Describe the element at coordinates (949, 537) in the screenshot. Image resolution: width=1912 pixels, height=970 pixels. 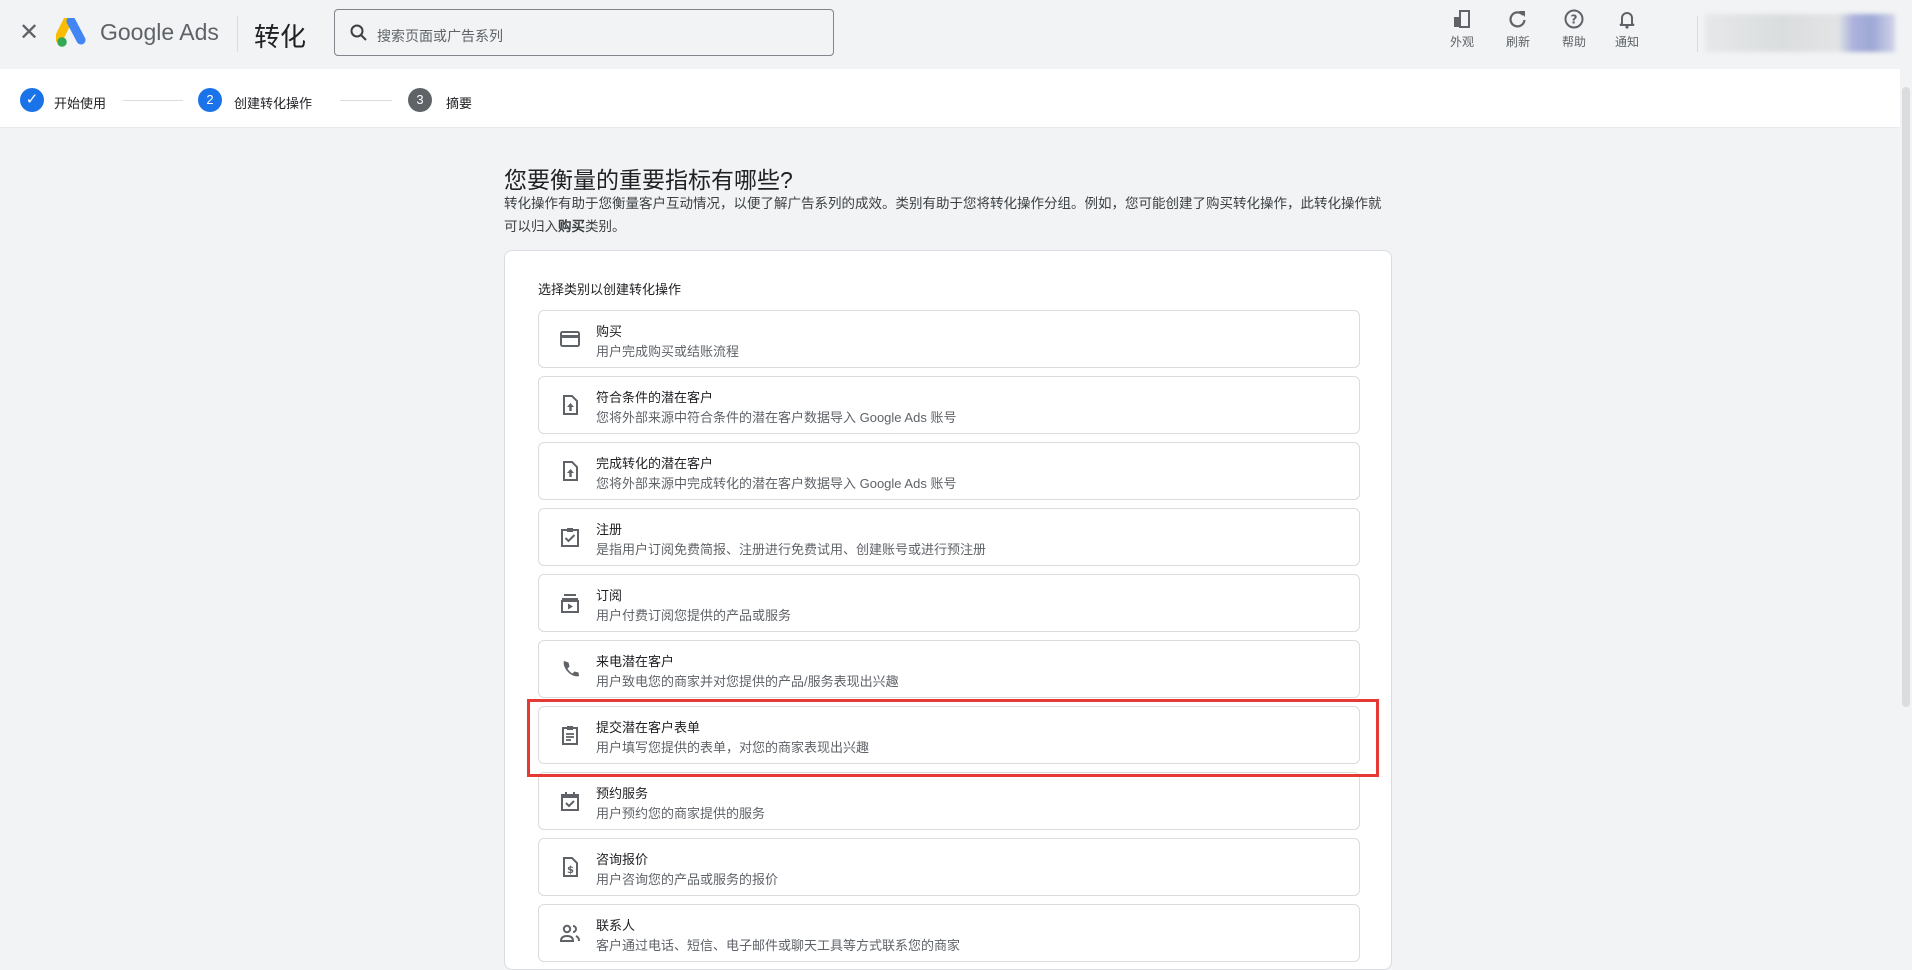
I see `category-item: 注册是指用户订阅免费简报、注册进行免费试用、创建账号或进行预注册` at that location.